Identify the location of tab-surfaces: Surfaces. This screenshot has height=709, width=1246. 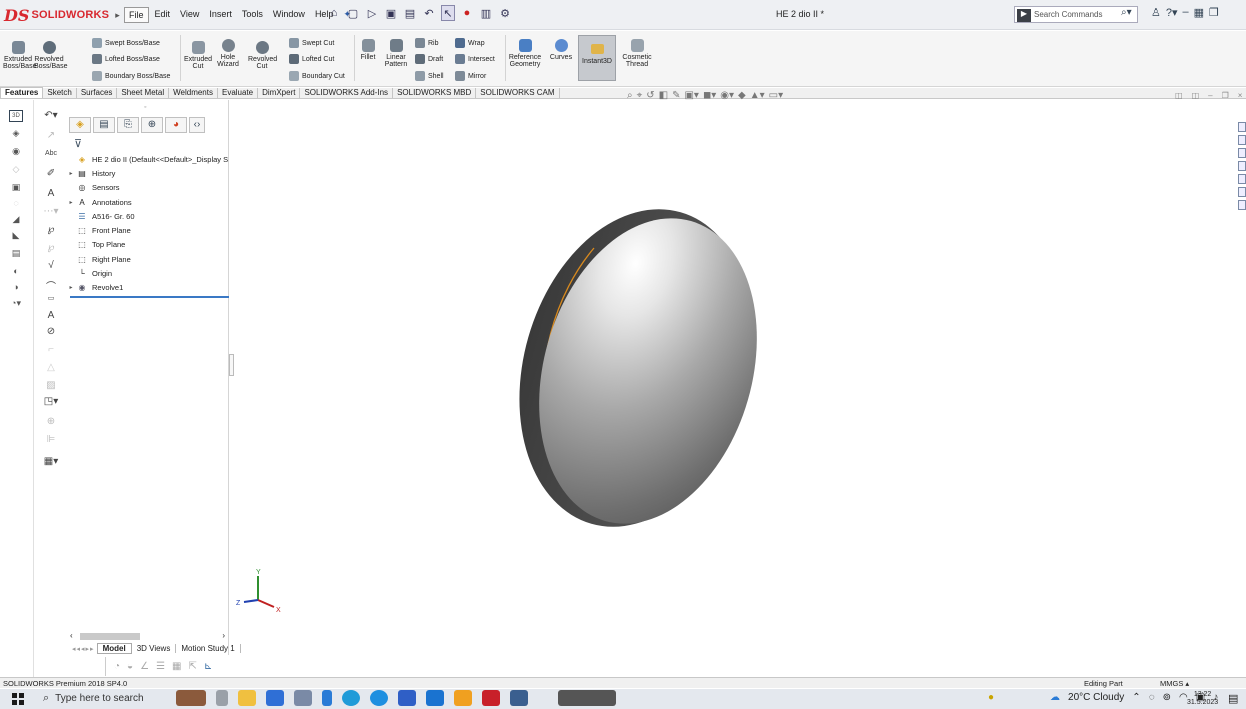
(97, 93).